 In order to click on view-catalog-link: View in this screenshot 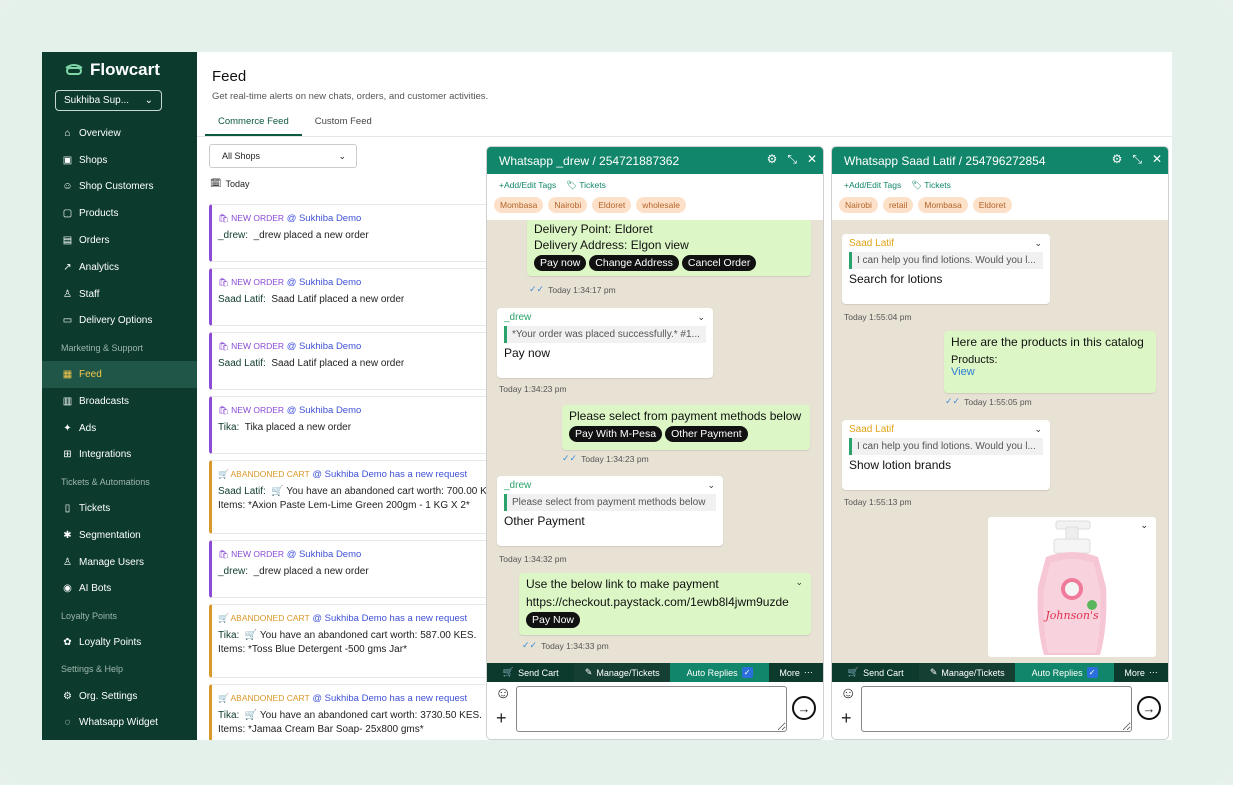, I will do `click(1050, 372)`.